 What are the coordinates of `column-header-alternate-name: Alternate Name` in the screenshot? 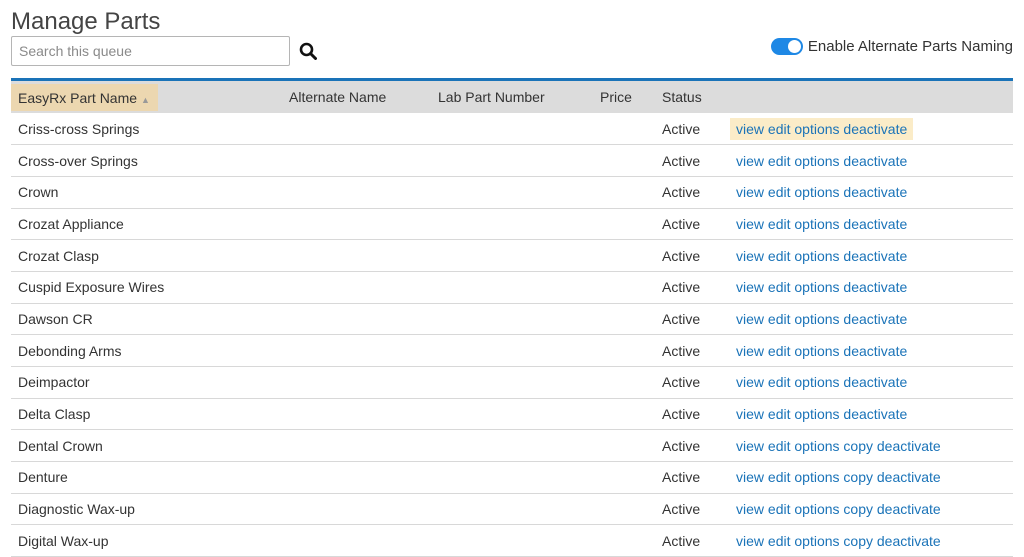 It's located at (356, 97).